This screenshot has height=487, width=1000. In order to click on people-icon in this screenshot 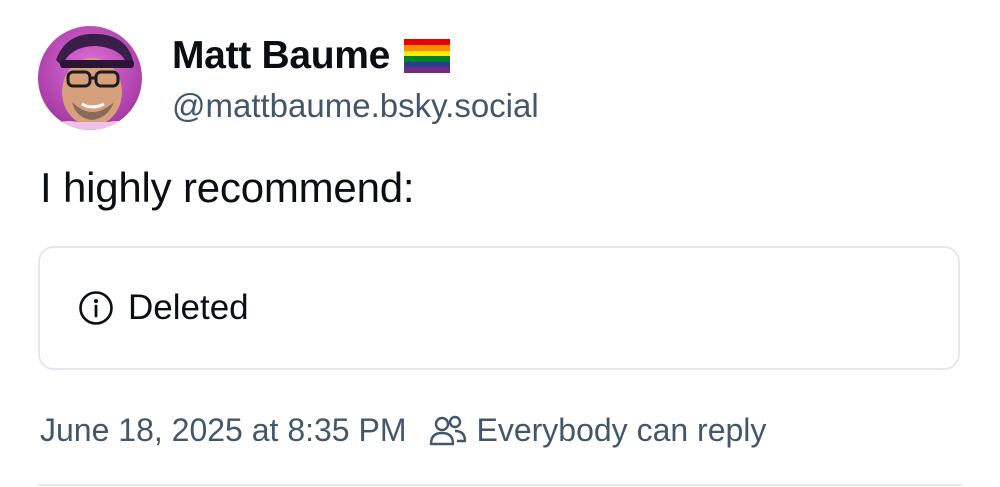, I will do `click(448, 431)`.